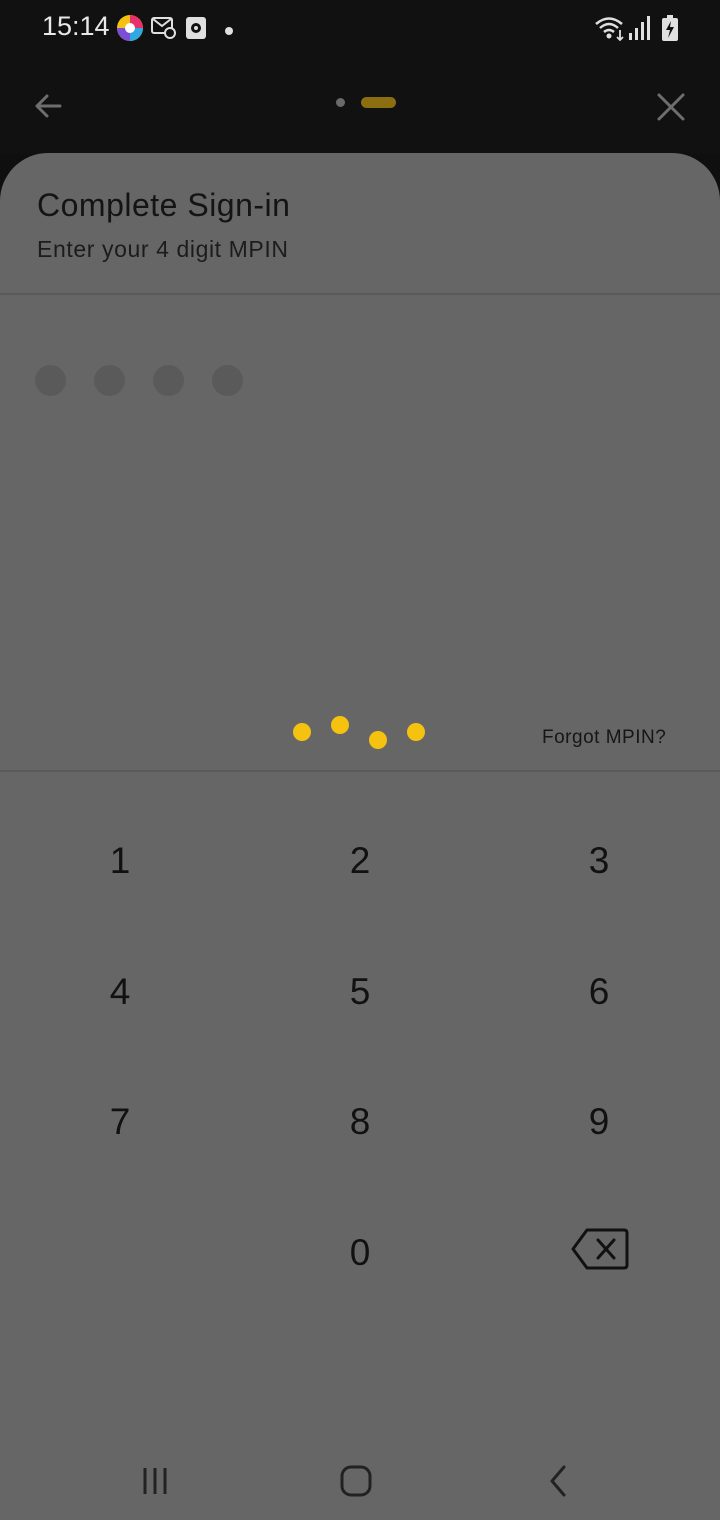  Describe the element at coordinates (599, 1122) in the screenshot. I see `key-9: 9` at that location.